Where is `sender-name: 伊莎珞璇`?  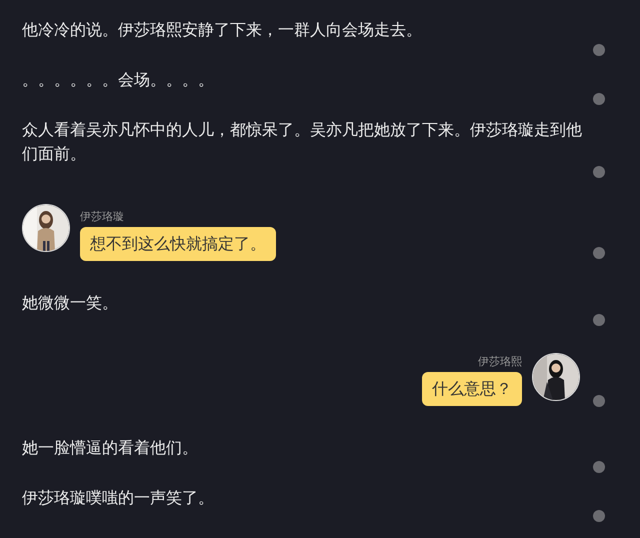 sender-name: 伊莎珞璇 is located at coordinates (102, 216).